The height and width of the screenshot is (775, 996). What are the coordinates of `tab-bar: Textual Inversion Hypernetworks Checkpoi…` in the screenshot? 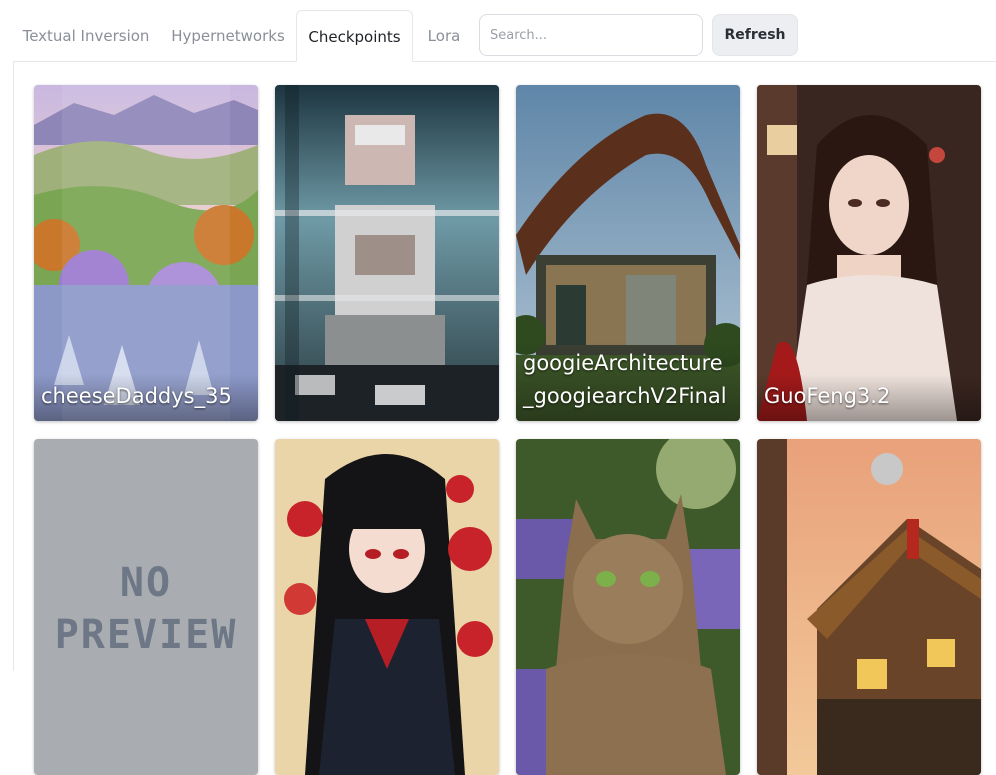 It's located at (498, 31).